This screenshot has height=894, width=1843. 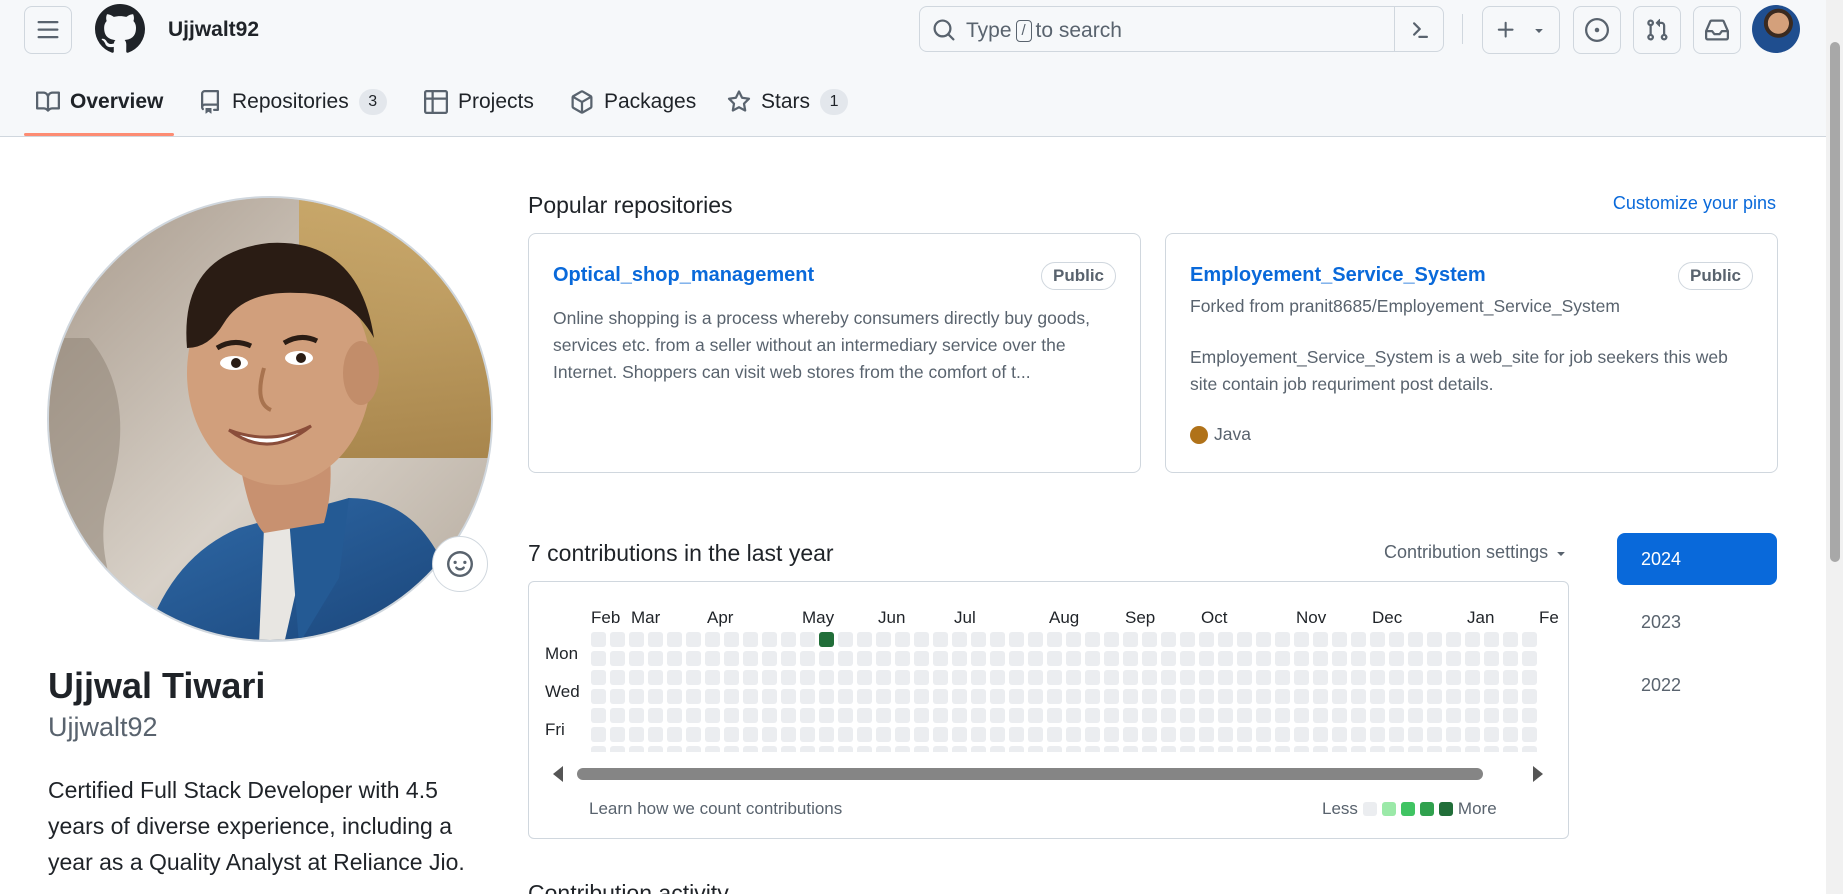 What do you see at coordinates (270, 419) in the screenshot?
I see `profile-avatar` at bounding box center [270, 419].